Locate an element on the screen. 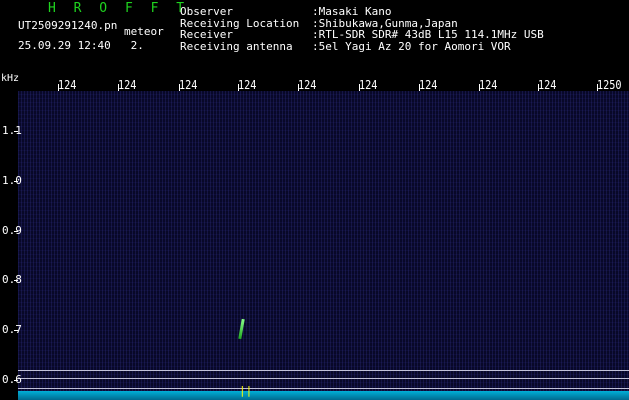 The height and width of the screenshot is (400, 629). brand-title: H R O F F T is located at coordinates (119, 8).